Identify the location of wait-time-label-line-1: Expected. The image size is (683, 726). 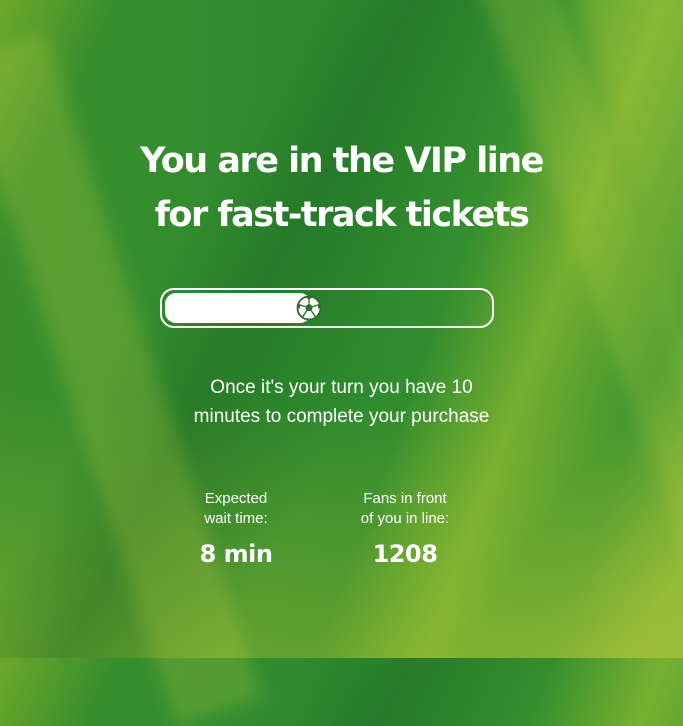
(236, 498).